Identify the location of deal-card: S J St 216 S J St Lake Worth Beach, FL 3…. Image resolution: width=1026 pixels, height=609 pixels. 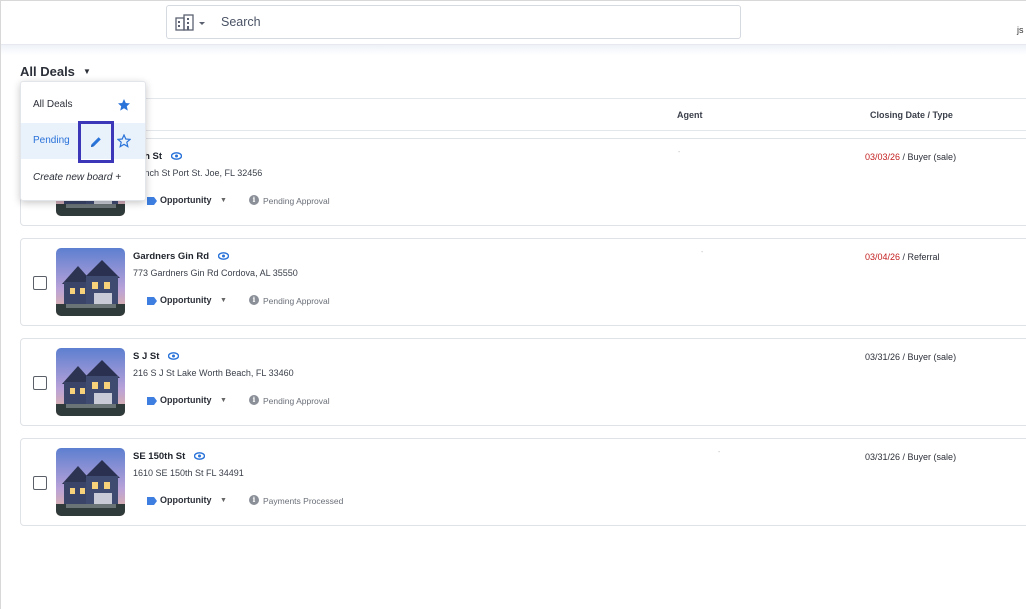
(523, 382).